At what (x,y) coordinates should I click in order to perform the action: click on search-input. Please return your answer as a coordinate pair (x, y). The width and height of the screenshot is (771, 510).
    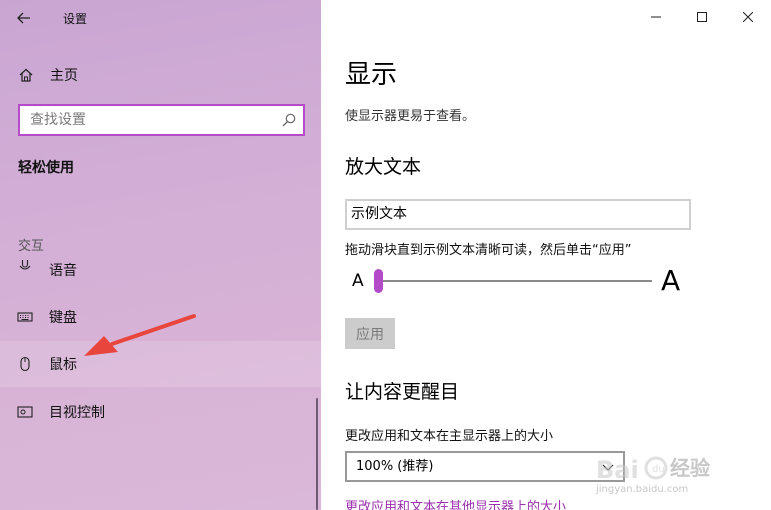
    Looking at the image, I should click on (147, 120).